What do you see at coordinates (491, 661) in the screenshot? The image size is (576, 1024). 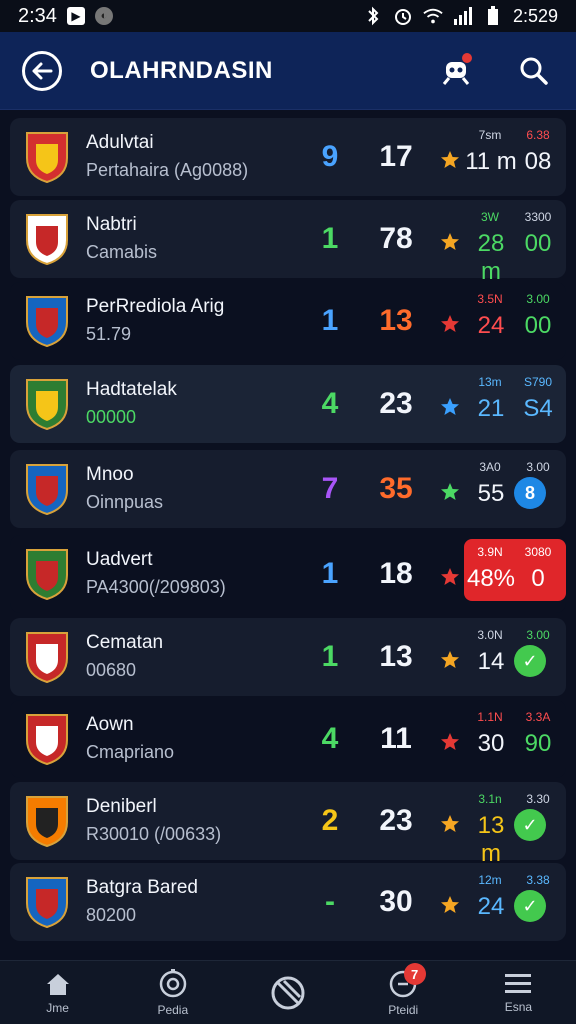 I see `stat-a-value: 14` at bounding box center [491, 661].